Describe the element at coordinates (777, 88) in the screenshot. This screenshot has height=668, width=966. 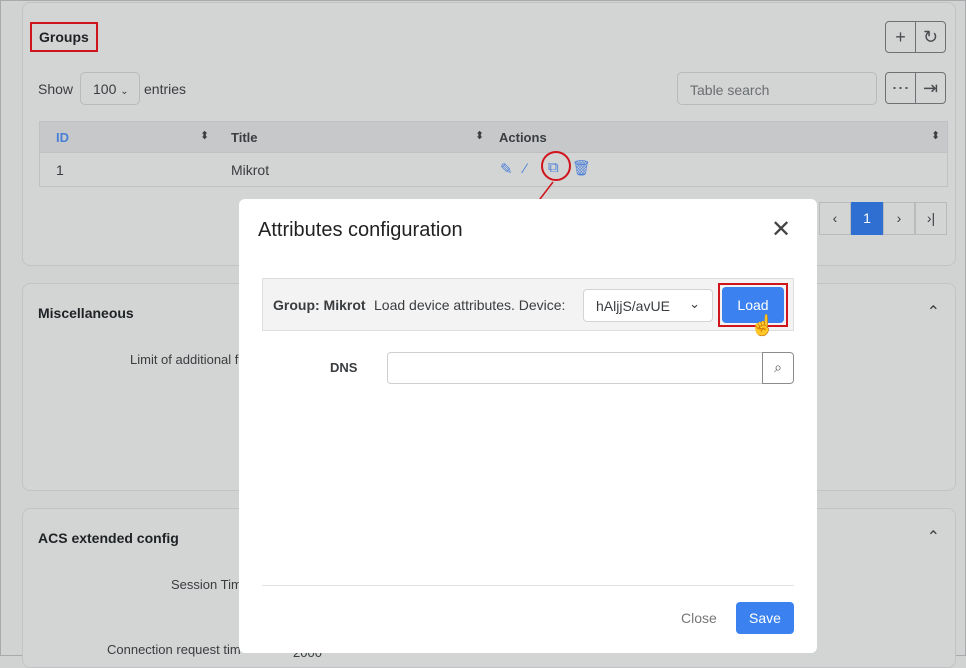
I see `table-search-input: Table search` at that location.